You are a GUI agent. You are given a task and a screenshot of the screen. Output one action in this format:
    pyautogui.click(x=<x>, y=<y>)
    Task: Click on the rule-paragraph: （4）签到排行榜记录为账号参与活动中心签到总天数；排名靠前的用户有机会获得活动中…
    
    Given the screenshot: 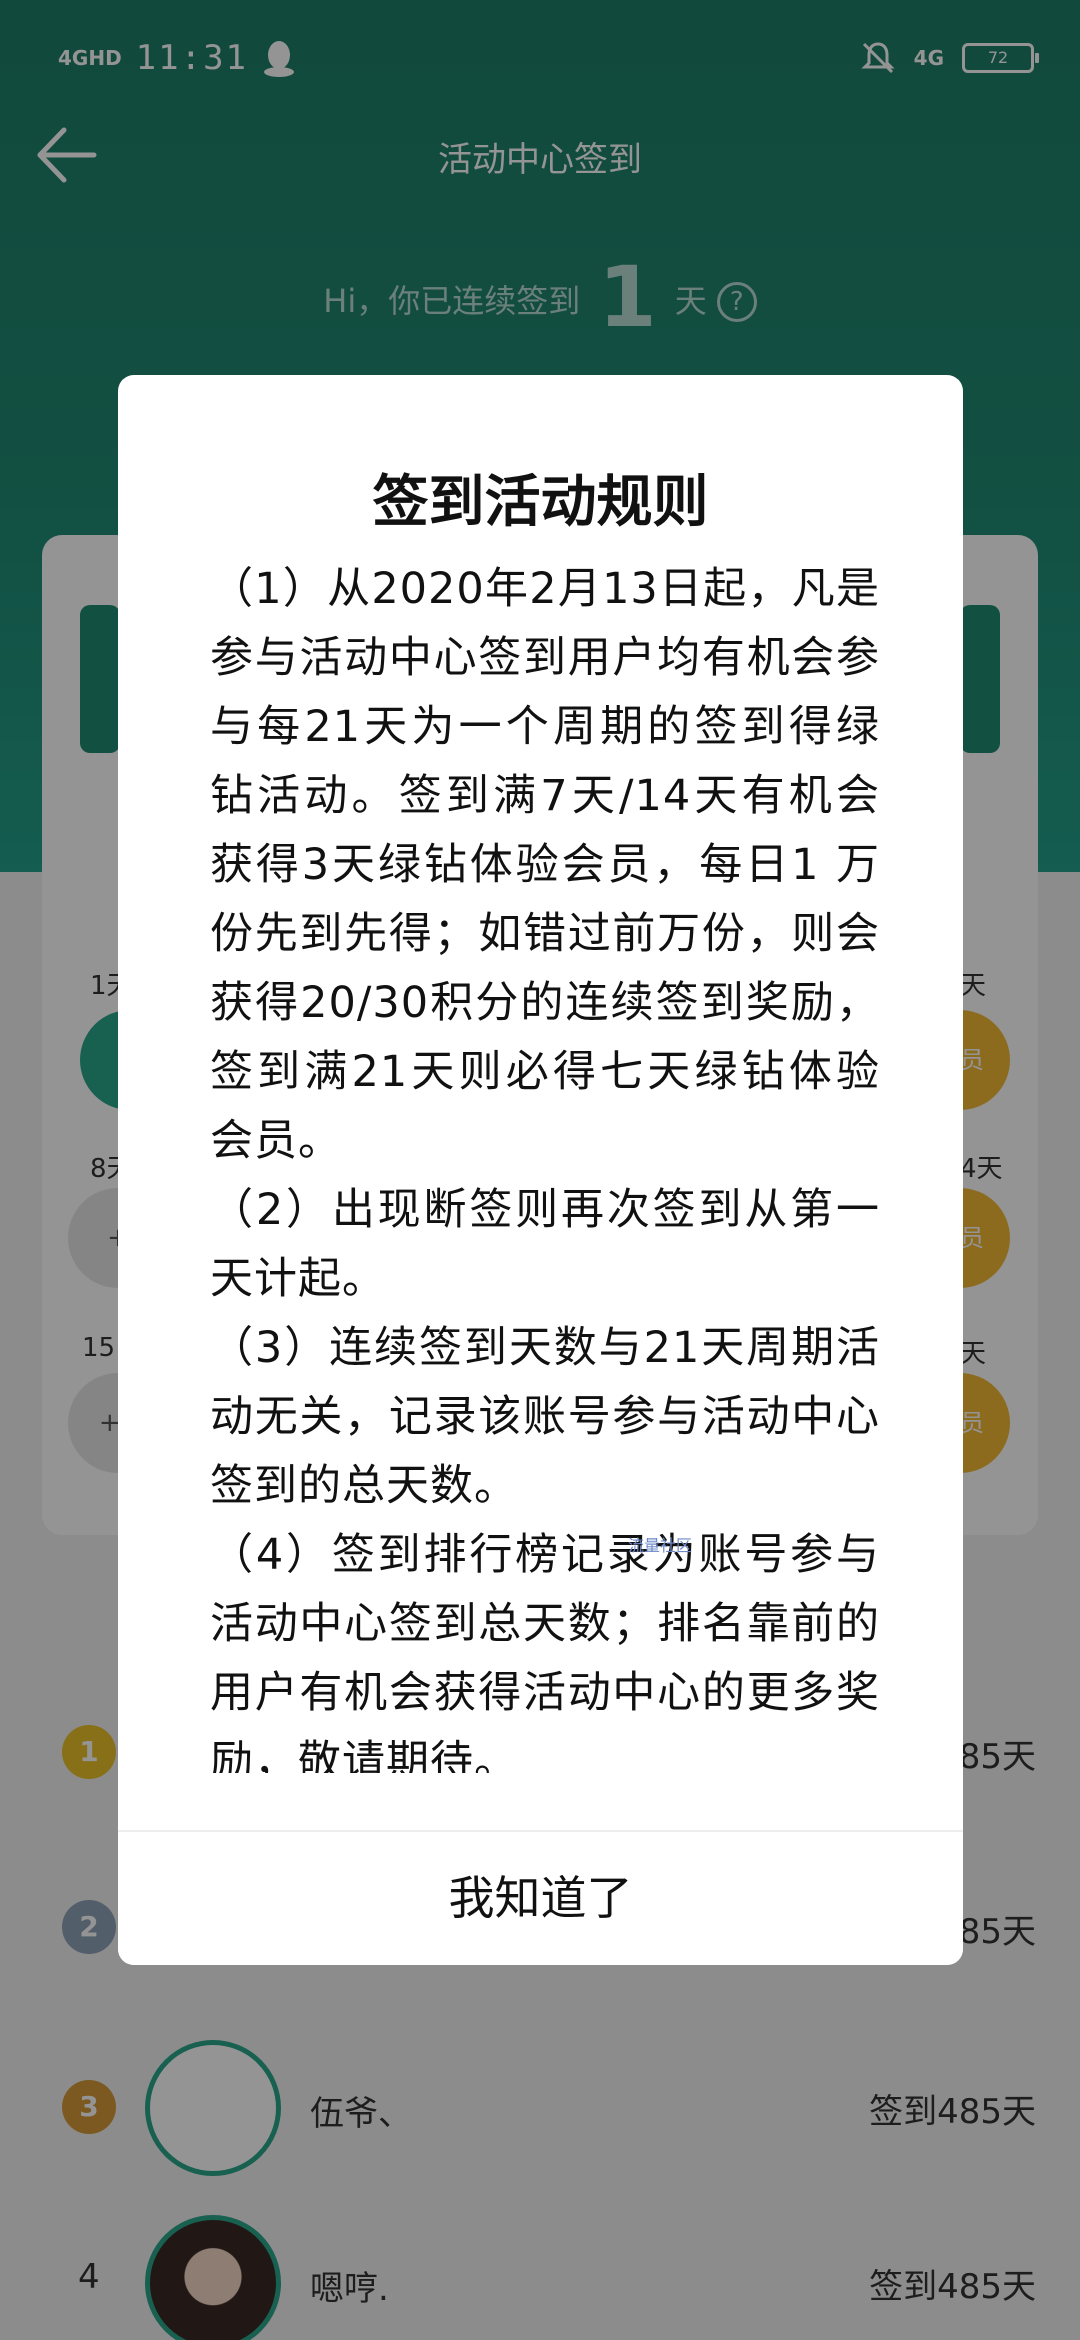 What is the action you would take?
    pyautogui.click(x=545, y=1651)
    